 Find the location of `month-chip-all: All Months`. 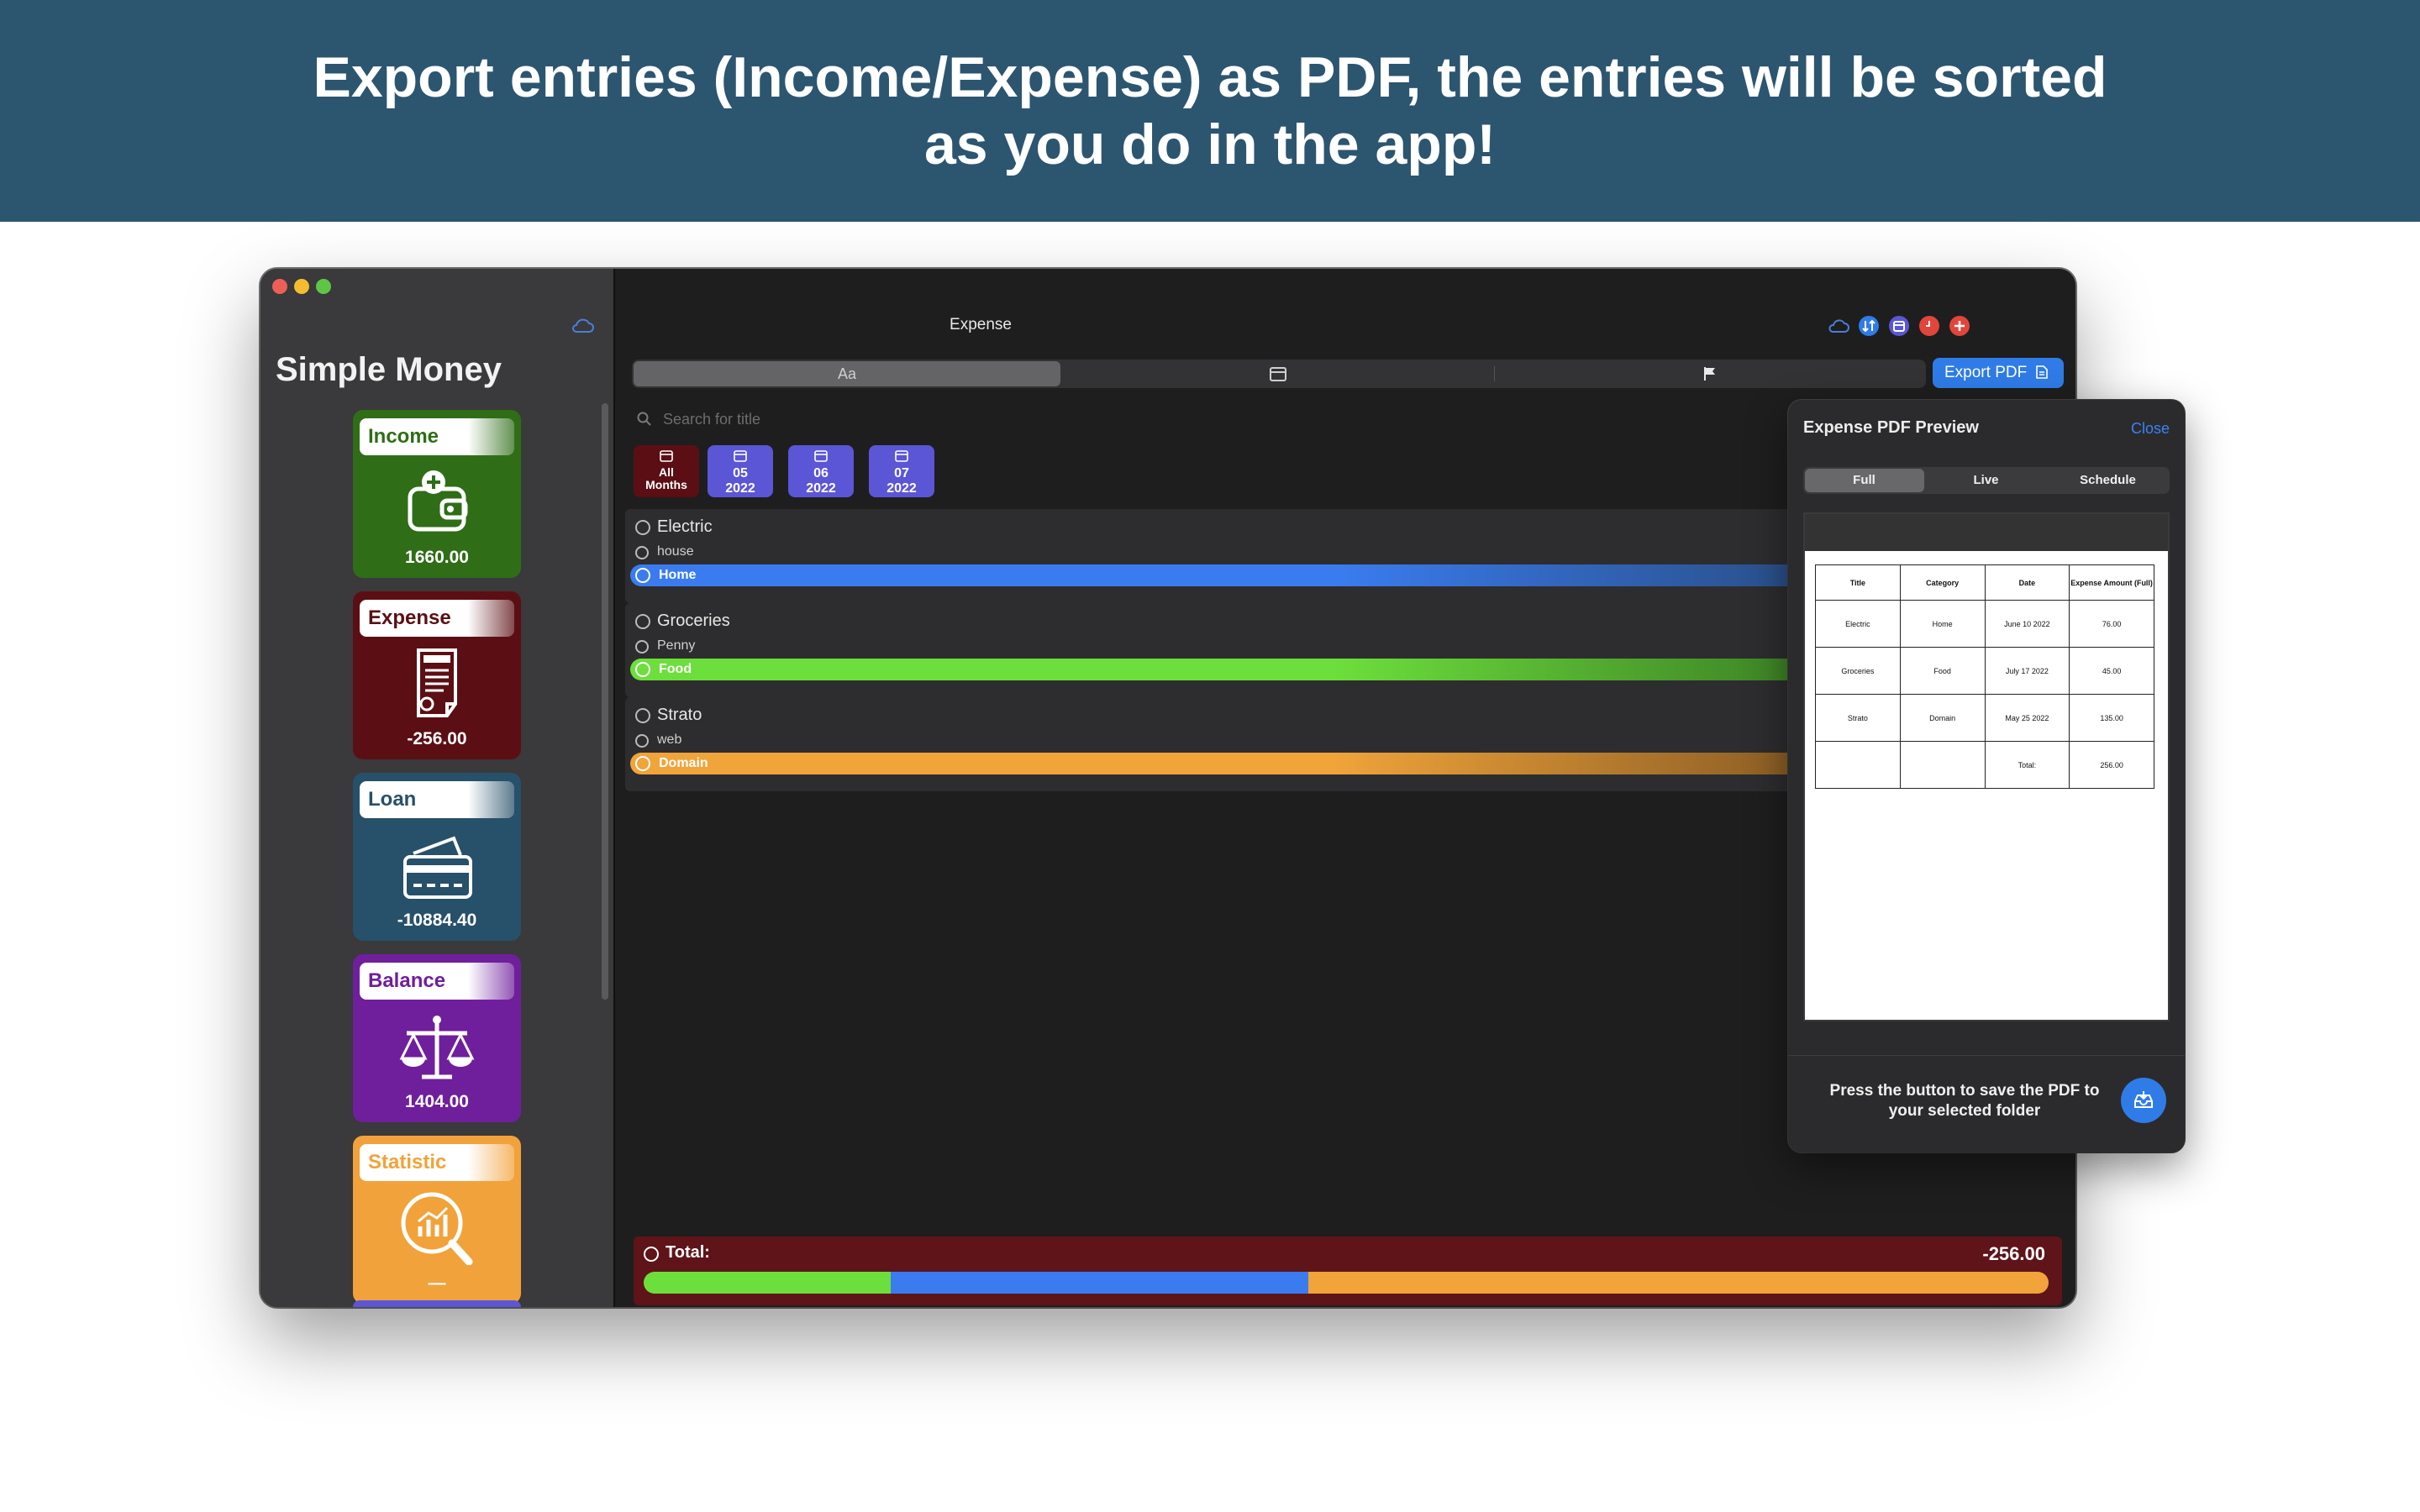

month-chip-all: All Months is located at coordinates (666, 471).